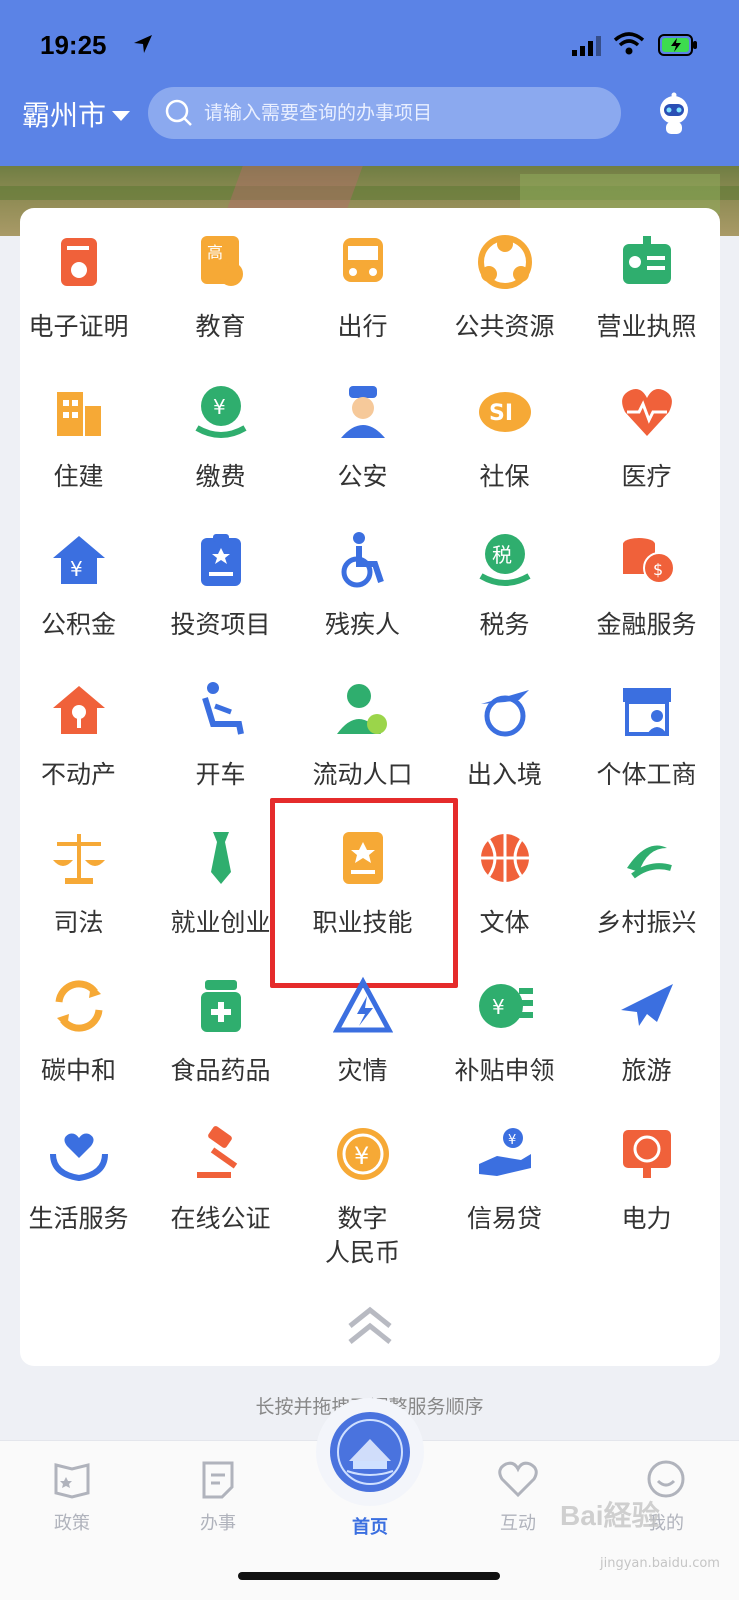 Image resolution: width=739 pixels, height=1600 pixels. I want to click on service-label: 数字 人民币, so click(362, 1235).